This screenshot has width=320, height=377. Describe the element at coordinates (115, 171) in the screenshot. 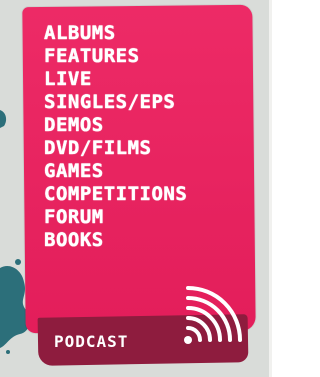

I see `menu-item-games: GAMES` at that location.